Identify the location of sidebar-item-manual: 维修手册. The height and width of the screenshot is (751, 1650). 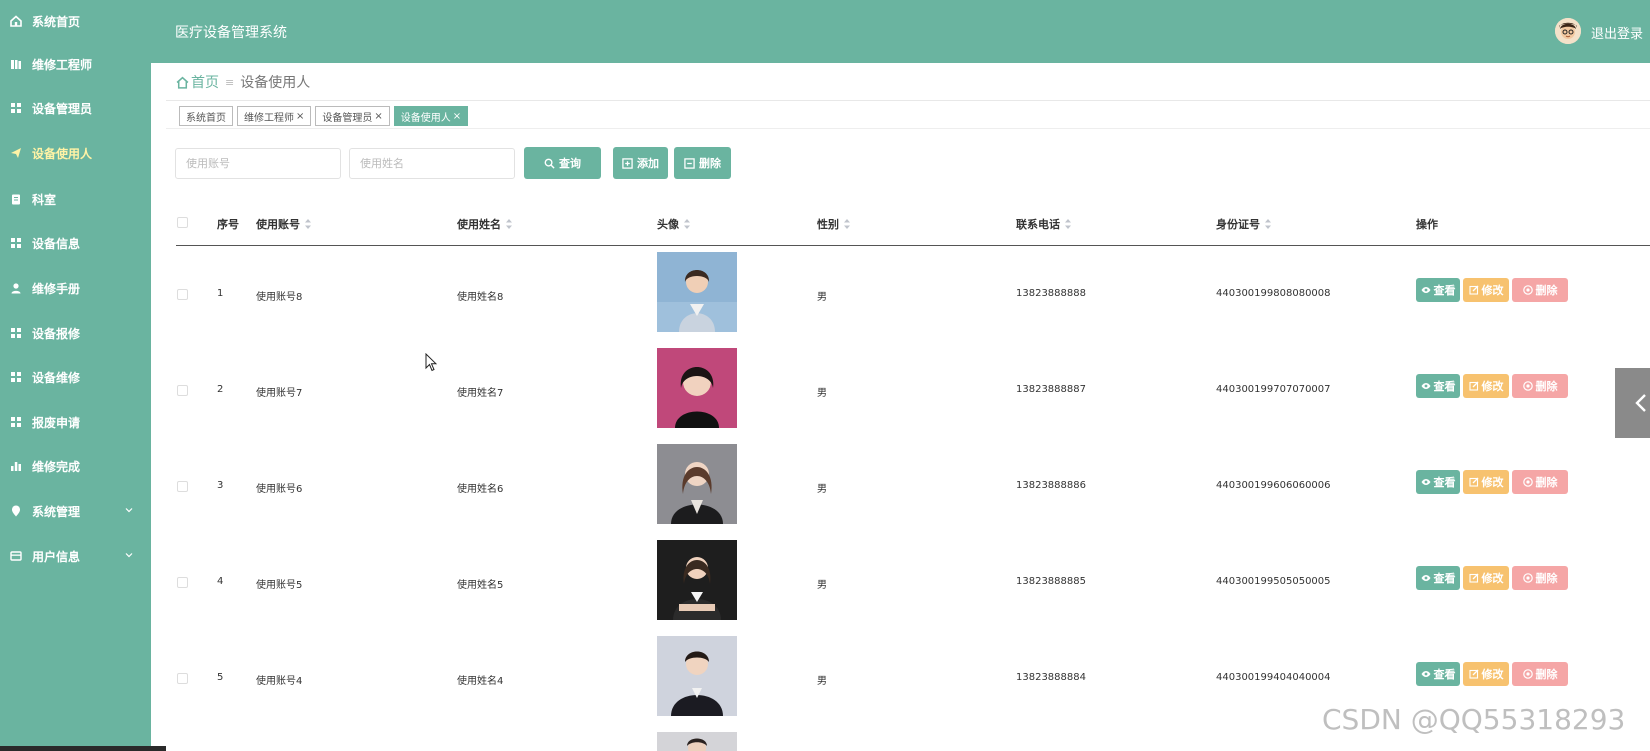
(75, 288).